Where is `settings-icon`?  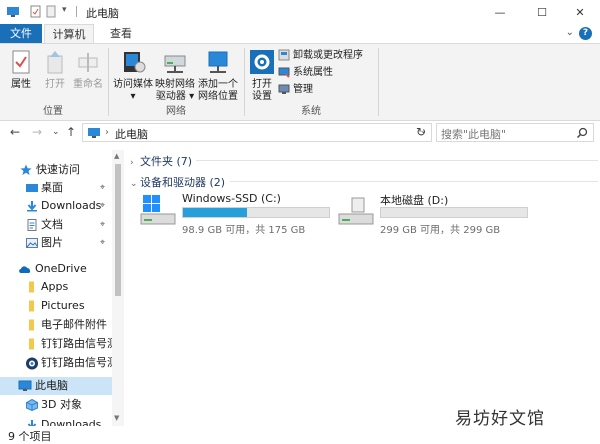 settings-icon is located at coordinates (262, 62).